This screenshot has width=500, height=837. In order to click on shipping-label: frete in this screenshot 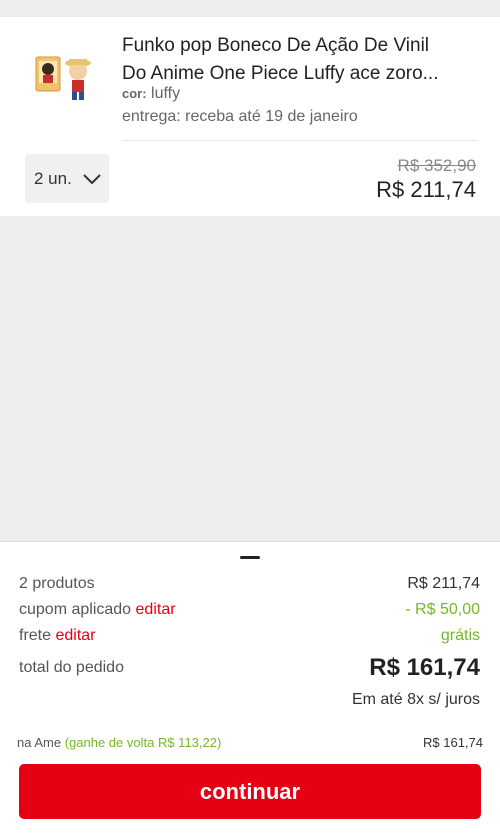, I will do `click(35, 635)`.